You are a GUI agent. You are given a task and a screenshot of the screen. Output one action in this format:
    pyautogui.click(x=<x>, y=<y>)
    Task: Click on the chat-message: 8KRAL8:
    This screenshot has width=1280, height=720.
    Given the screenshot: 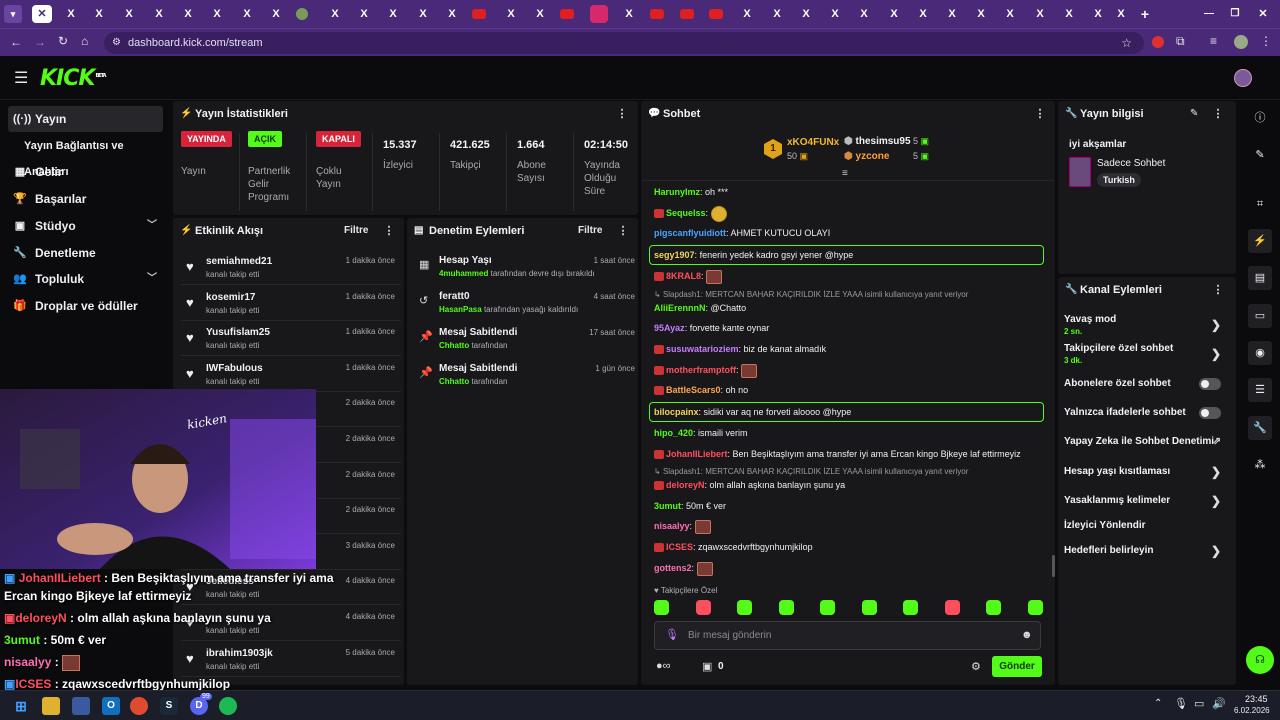 What is the action you would take?
    pyautogui.click(x=688, y=276)
    